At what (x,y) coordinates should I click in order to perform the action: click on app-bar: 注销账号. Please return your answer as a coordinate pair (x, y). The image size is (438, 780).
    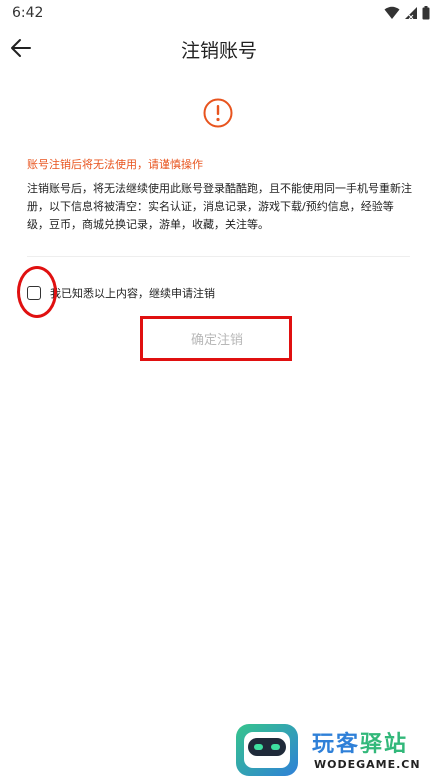
    Looking at the image, I should click on (219, 48).